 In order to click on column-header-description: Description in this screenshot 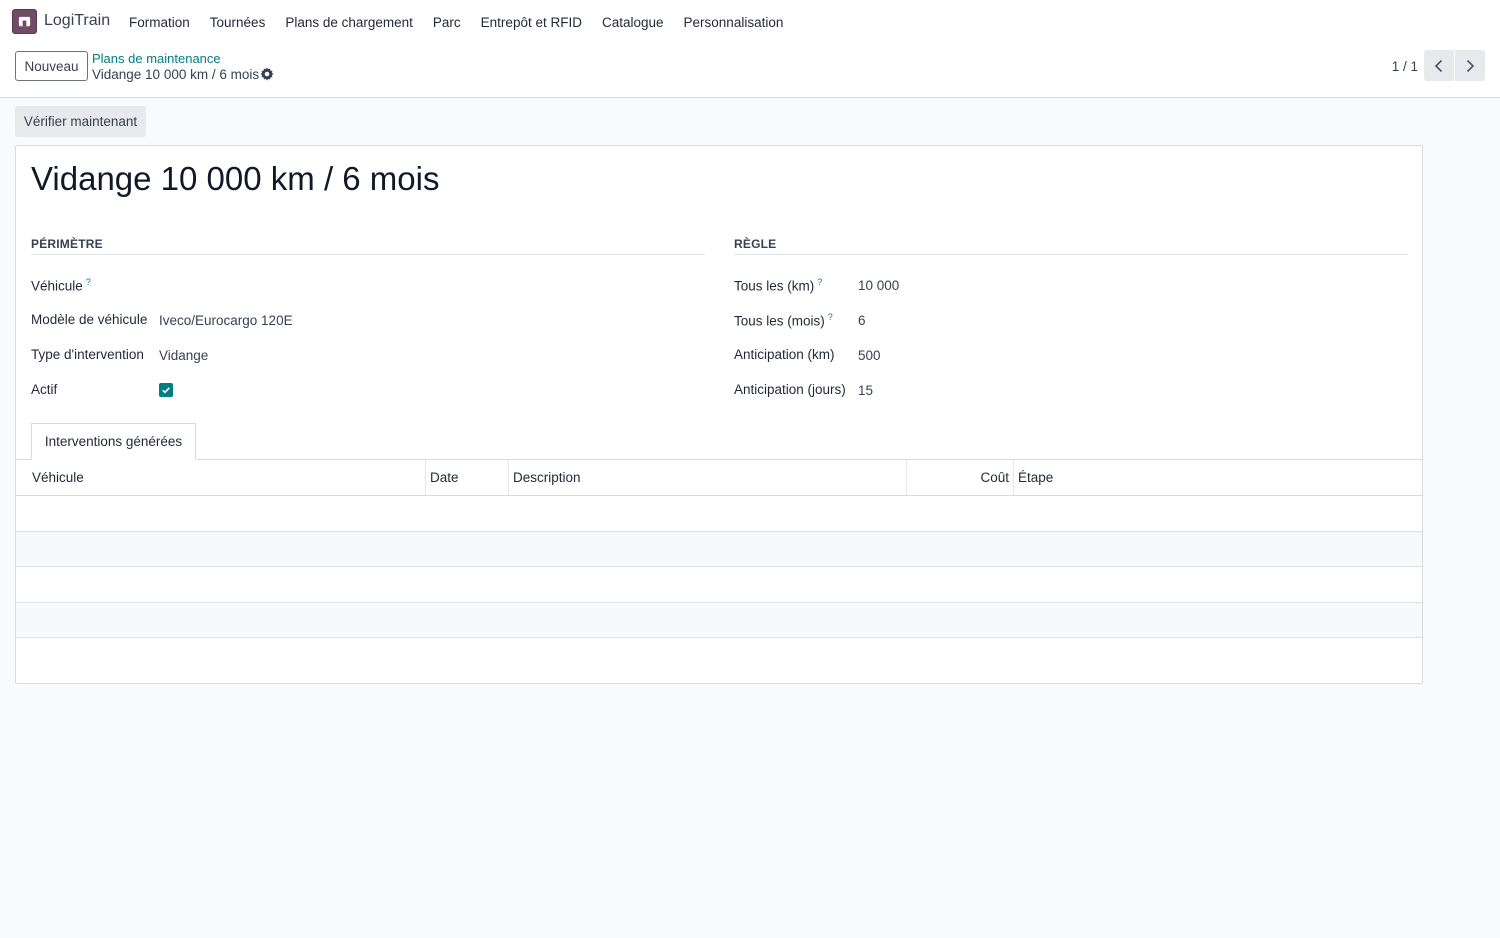, I will do `click(708, 477)`.